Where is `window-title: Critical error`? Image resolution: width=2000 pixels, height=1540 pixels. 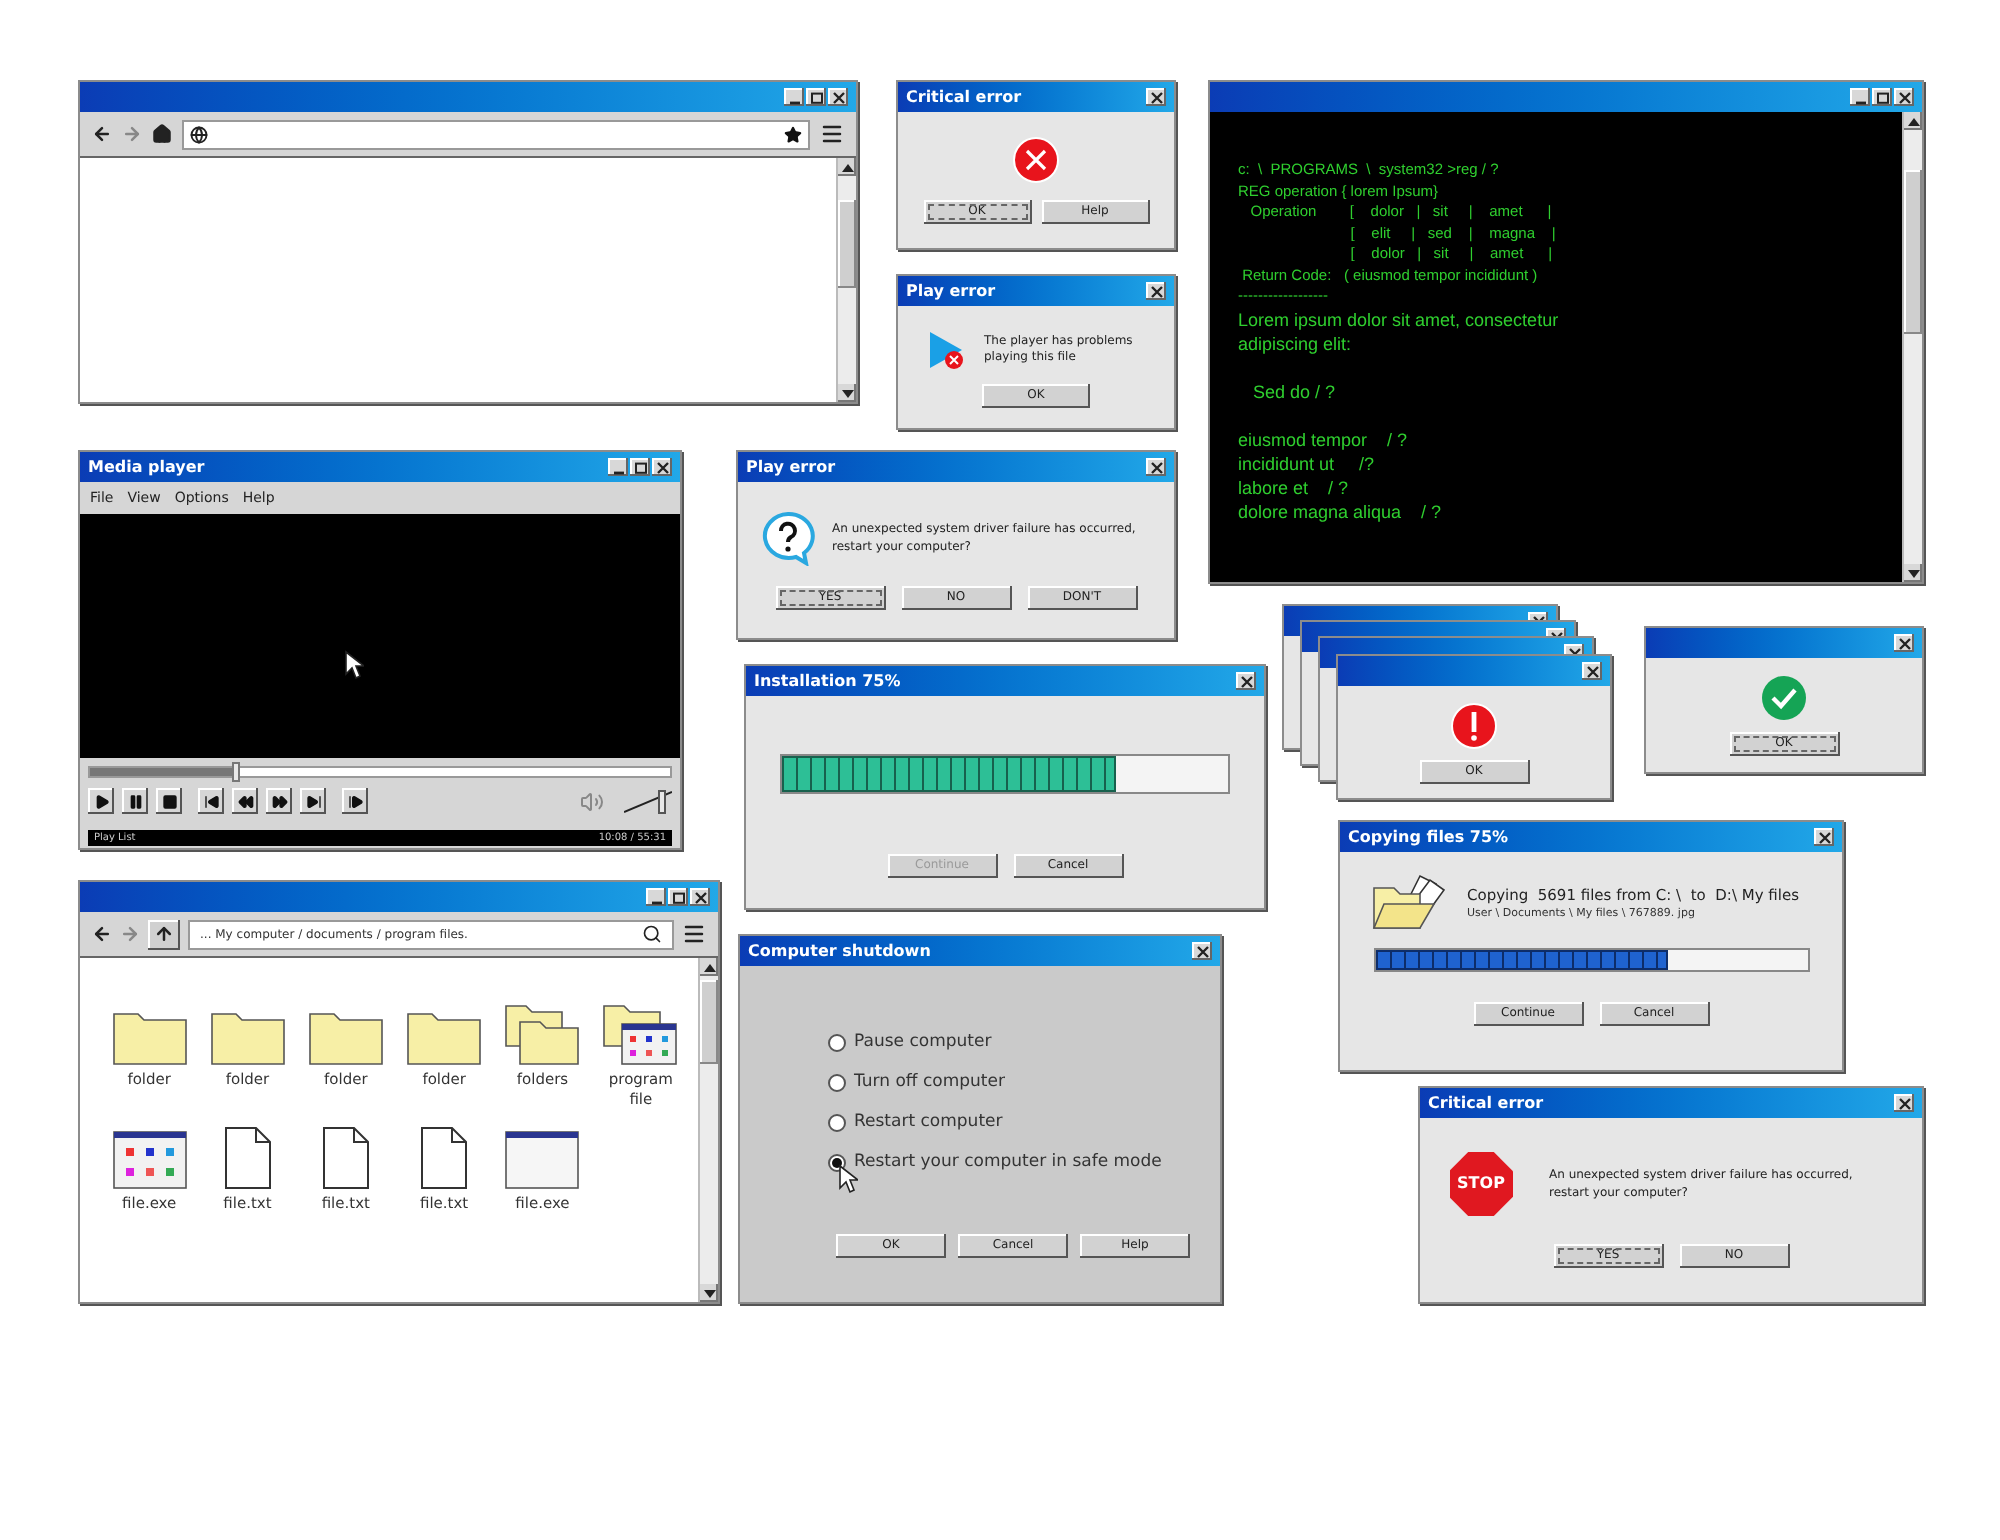
window-title: Critical error is located at coordinates (964, 97).